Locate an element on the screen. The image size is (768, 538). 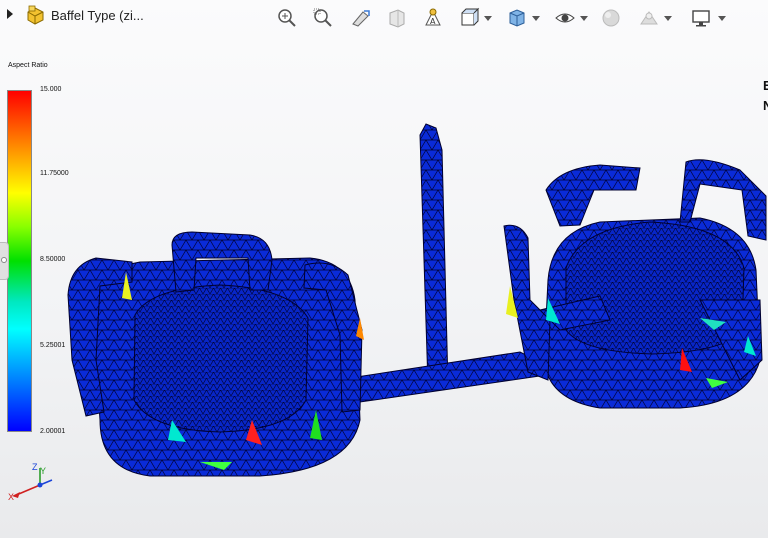
triad-z-label: Z is located at coordinates (35, 467).